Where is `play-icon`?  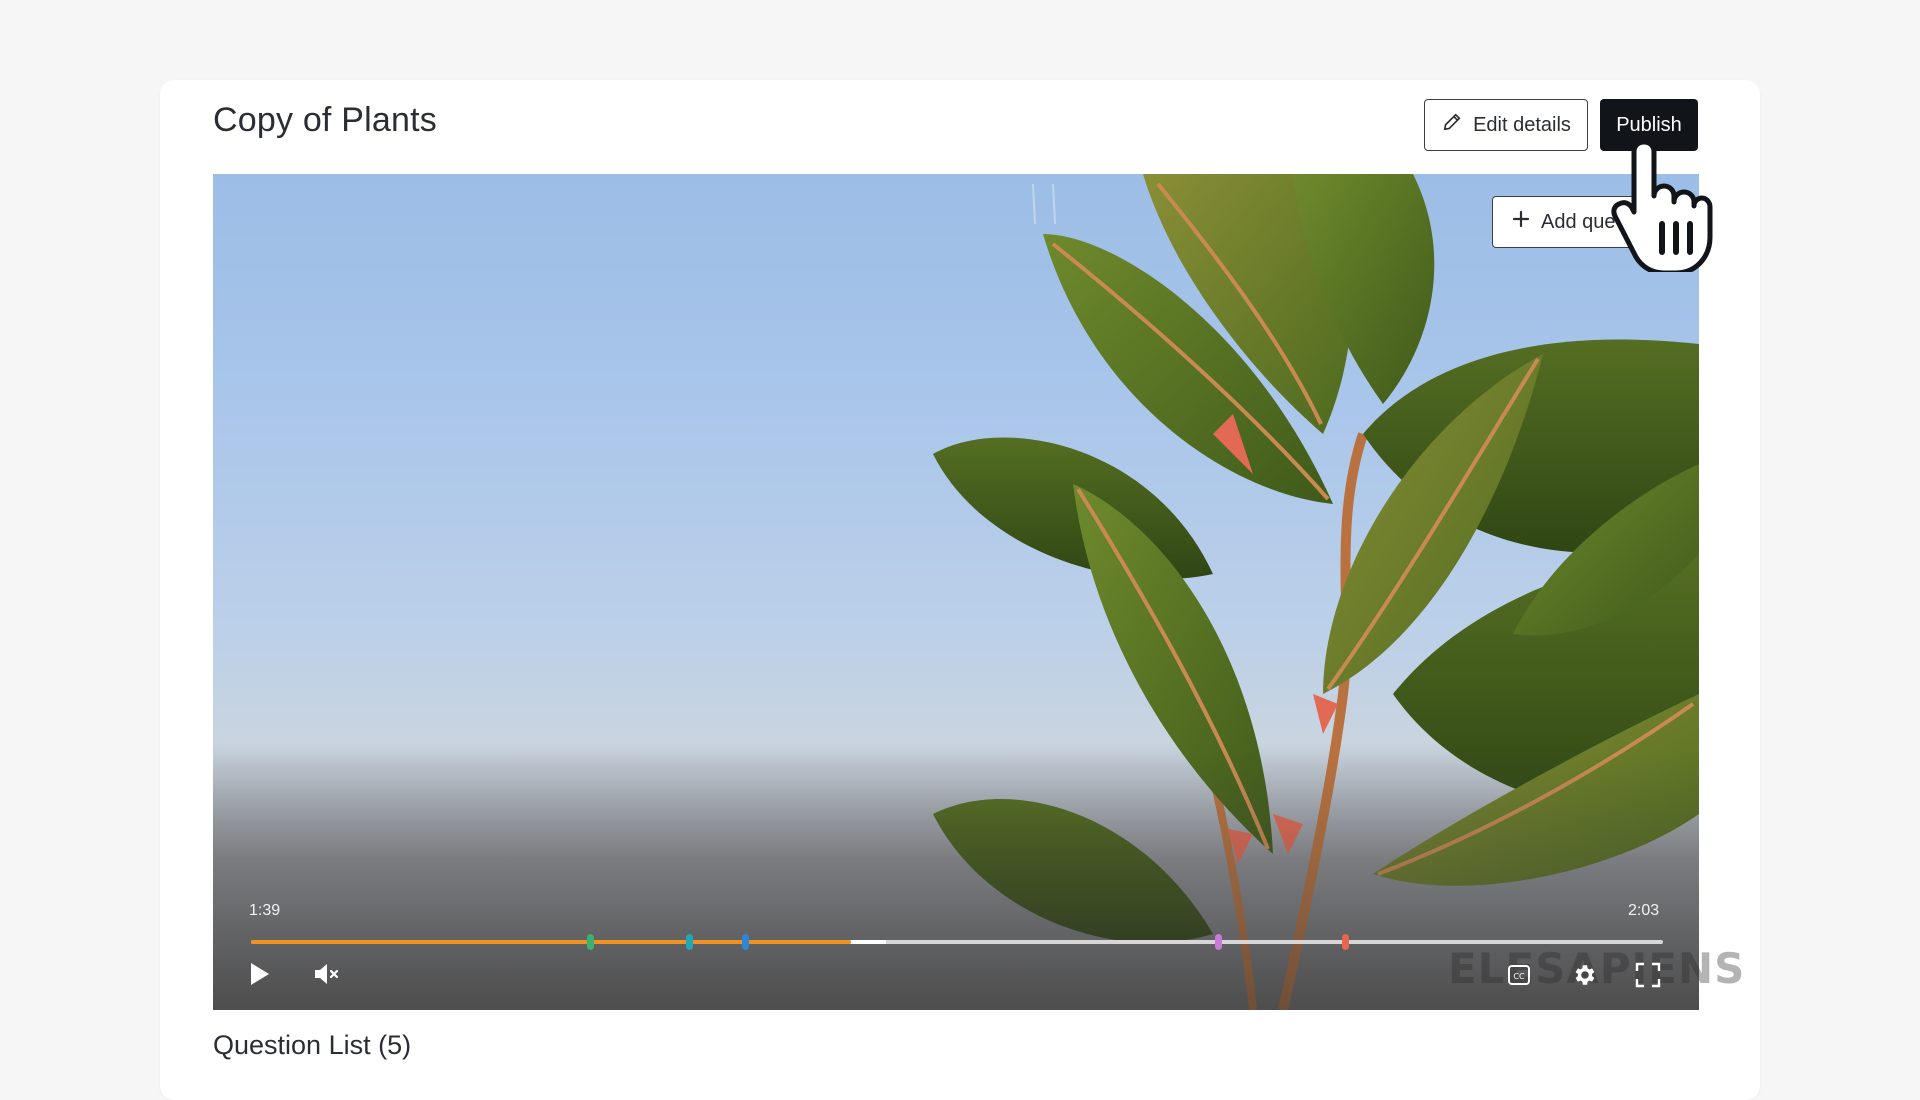 play-icon is located at coordinates (260, 976).